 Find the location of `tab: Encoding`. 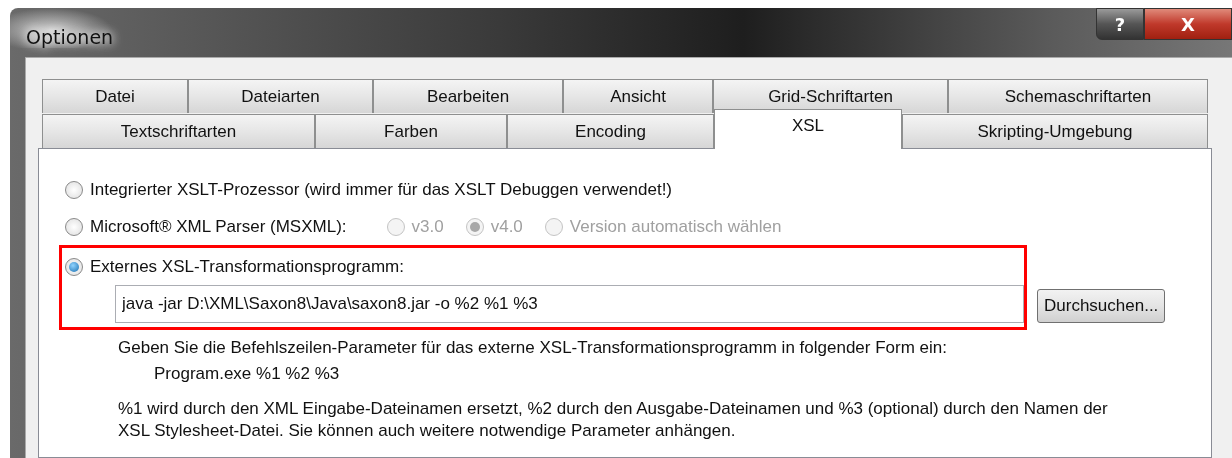

tab: Encoding is located at coordinates (610, 131).